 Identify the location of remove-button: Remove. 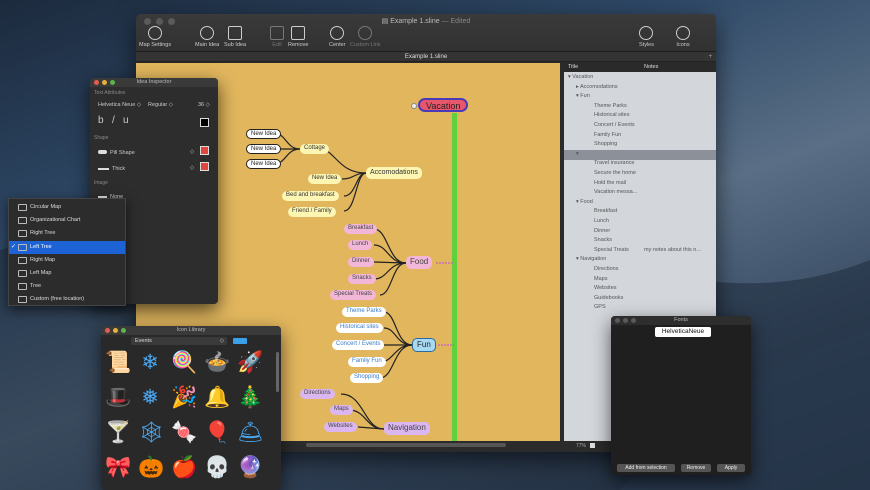
(298, 37).